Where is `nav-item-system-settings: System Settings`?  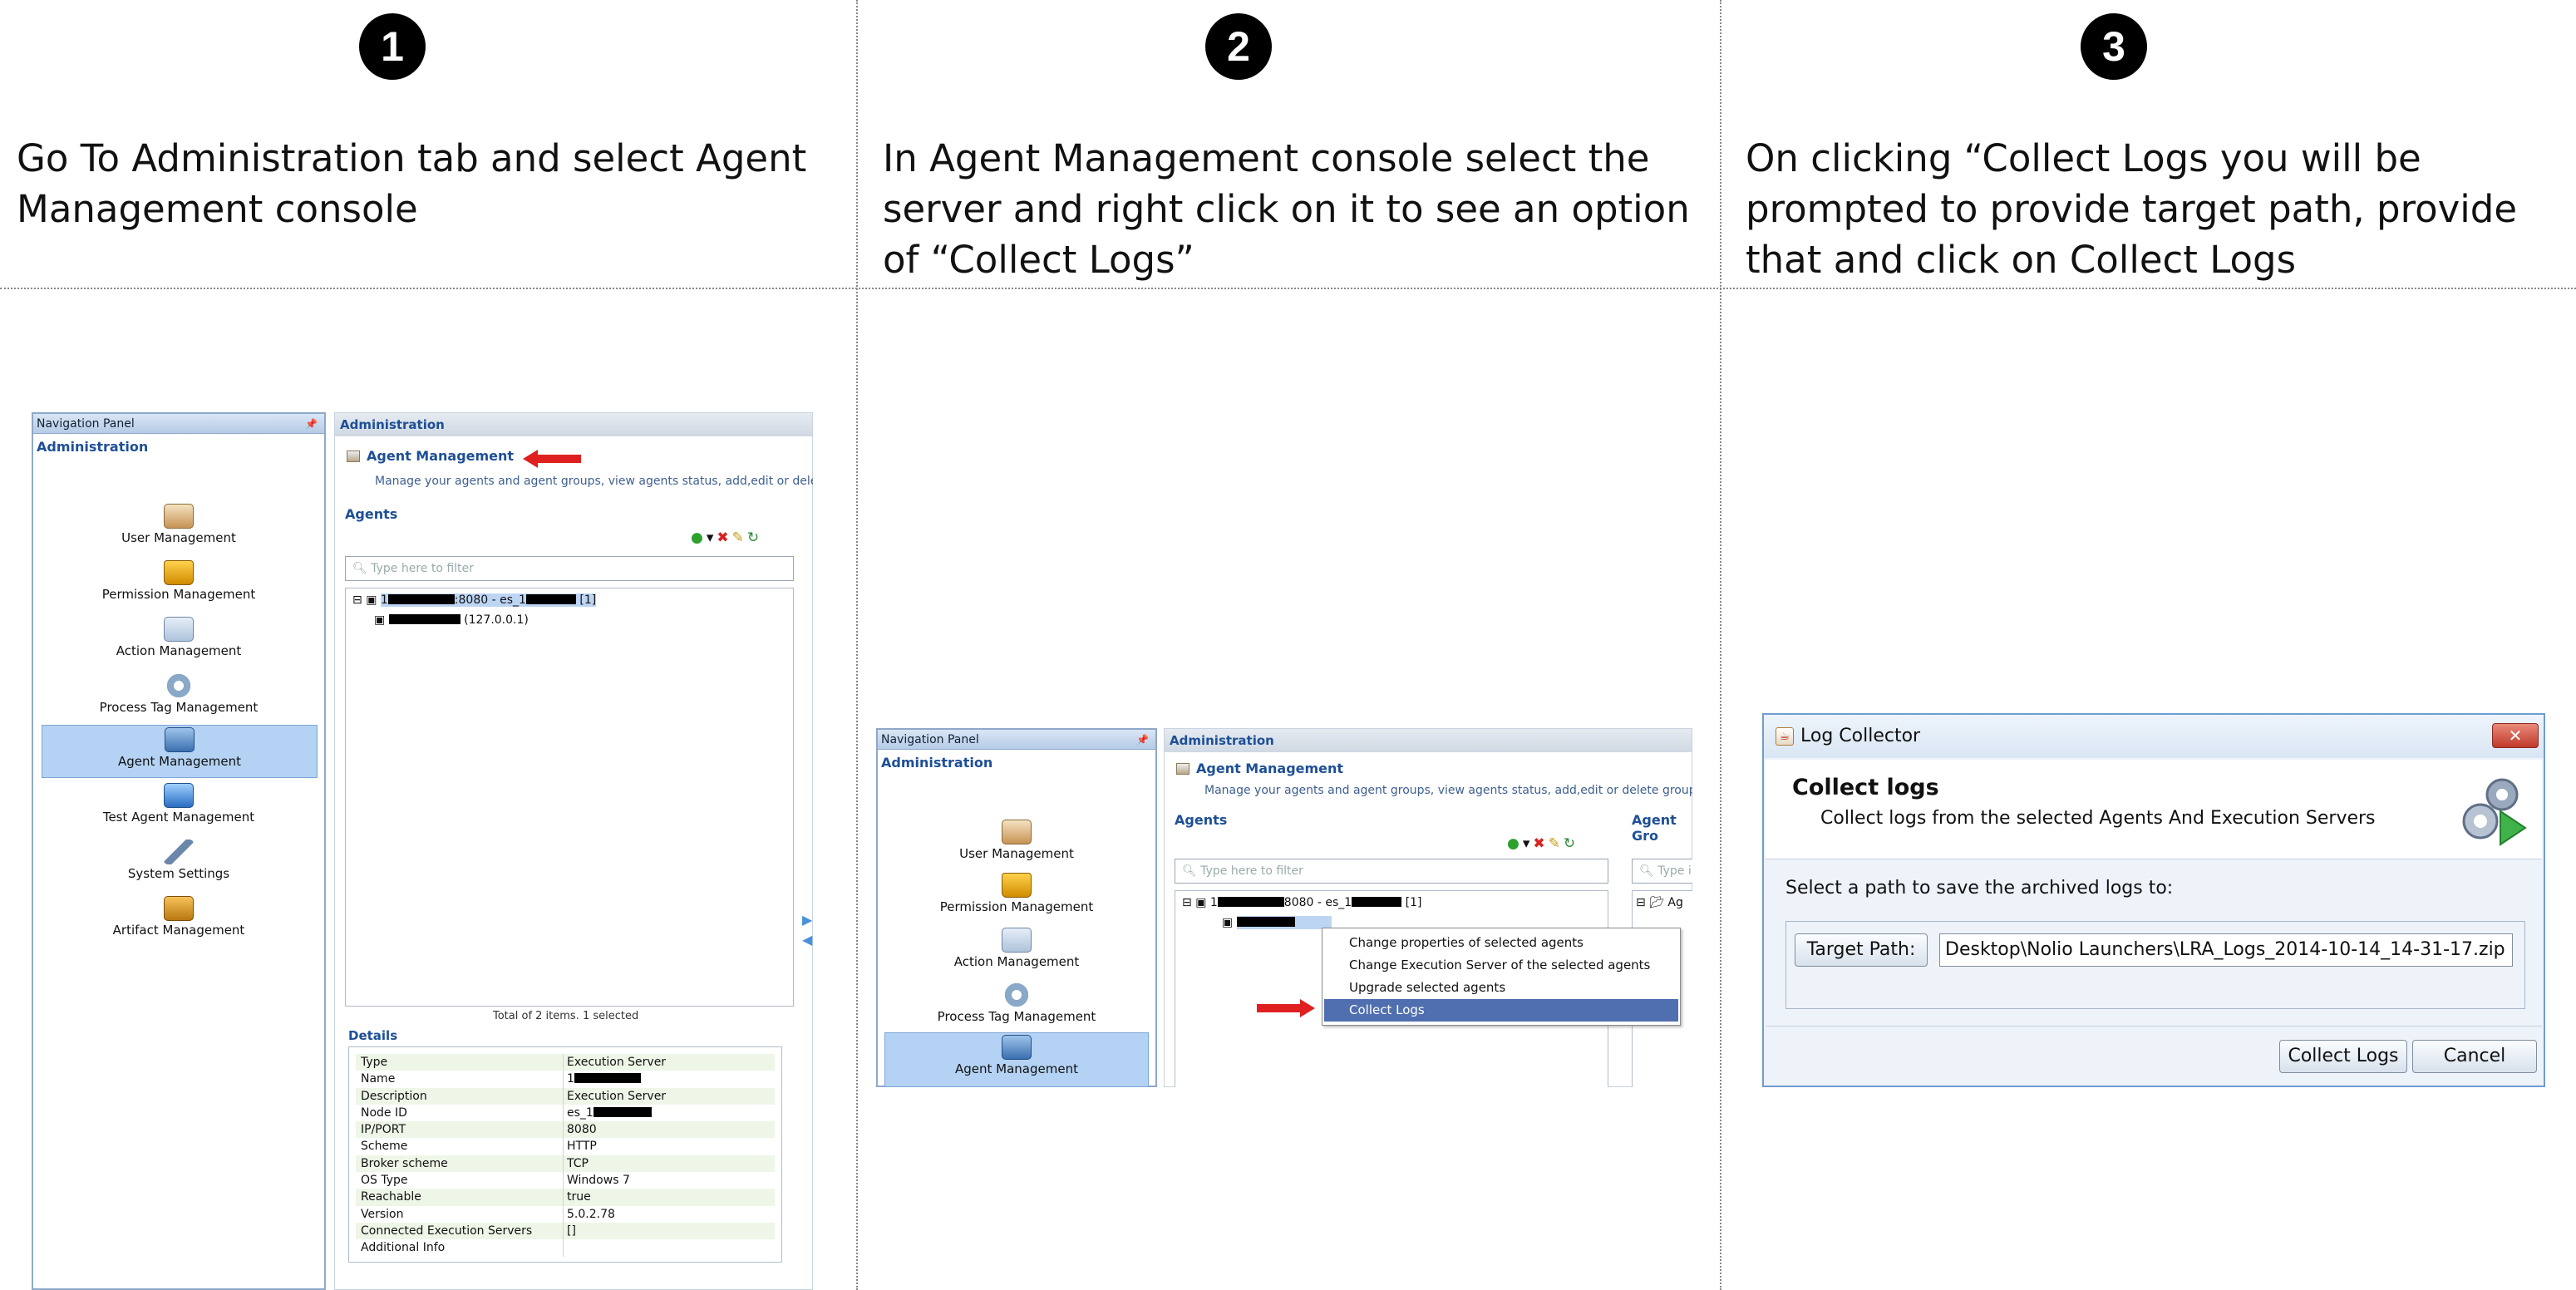 nav-item-system-settings: System Settings is located at coordinates (178, 860).